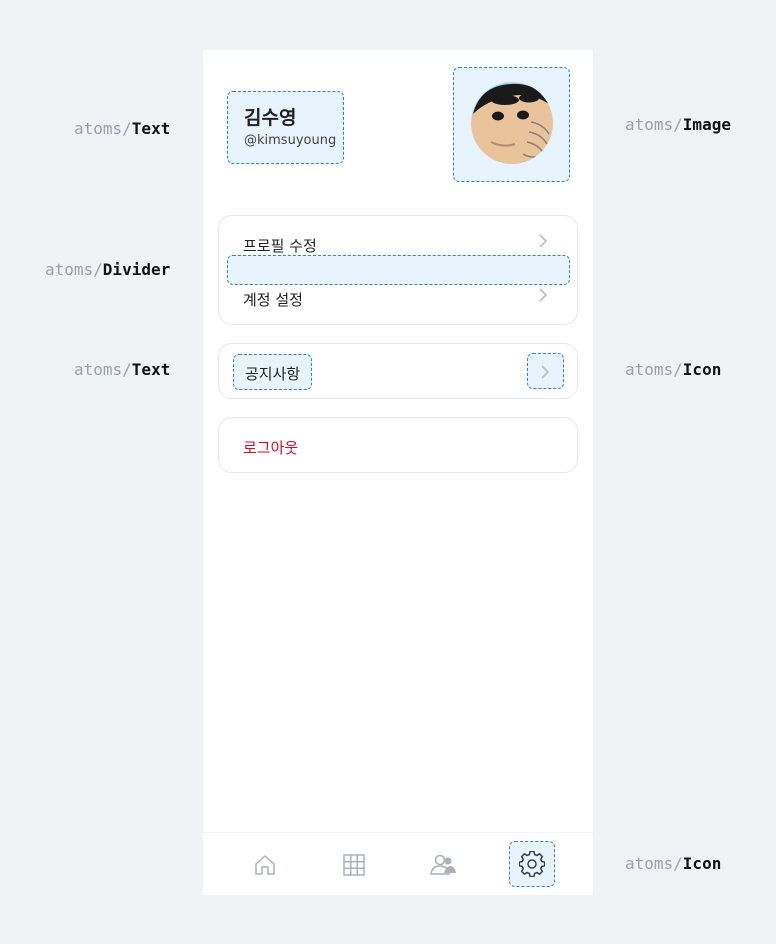  I want to click on tab-users, so click(443, 865).